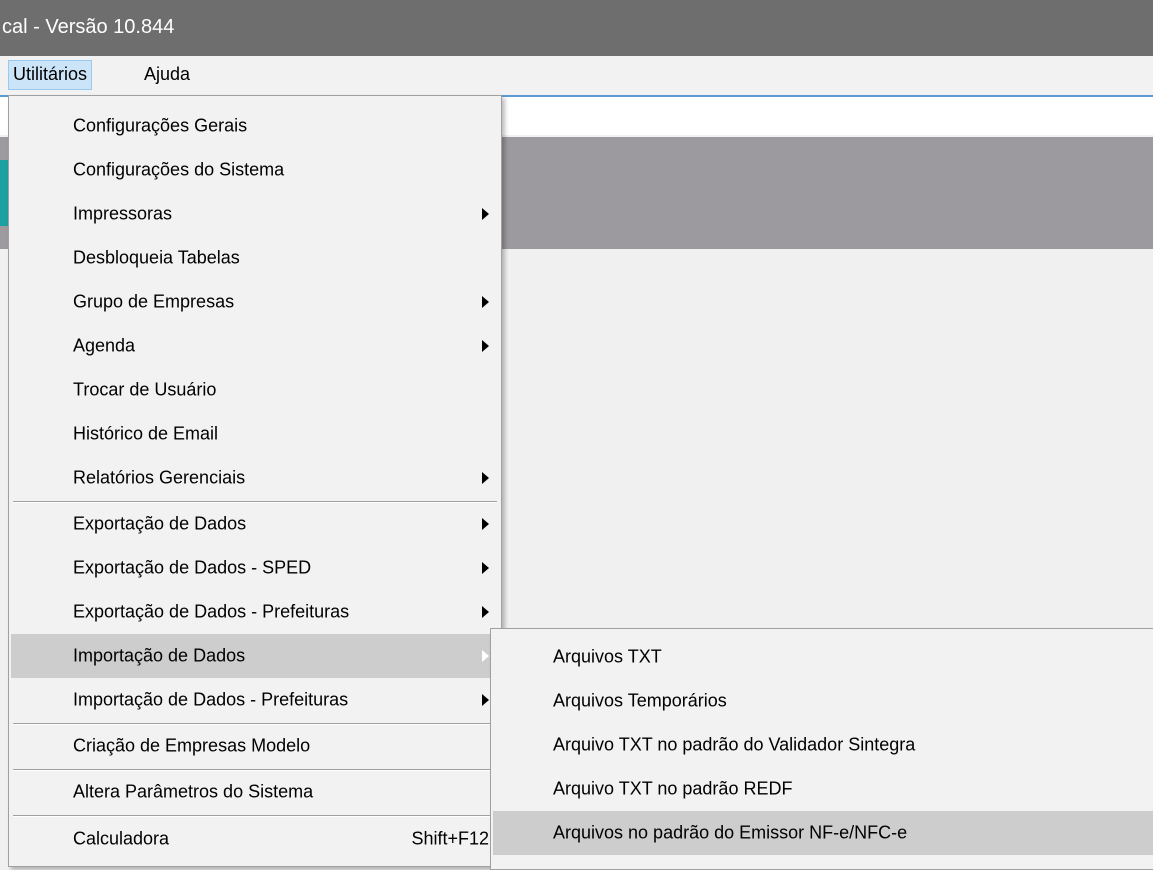 The width and height of the screenshot is (1153, 870). Describe the element at coordinates (255, 302) in the screenshot. I see `menu-item-grupo-empresas: Grupo de Empresas` at that location.